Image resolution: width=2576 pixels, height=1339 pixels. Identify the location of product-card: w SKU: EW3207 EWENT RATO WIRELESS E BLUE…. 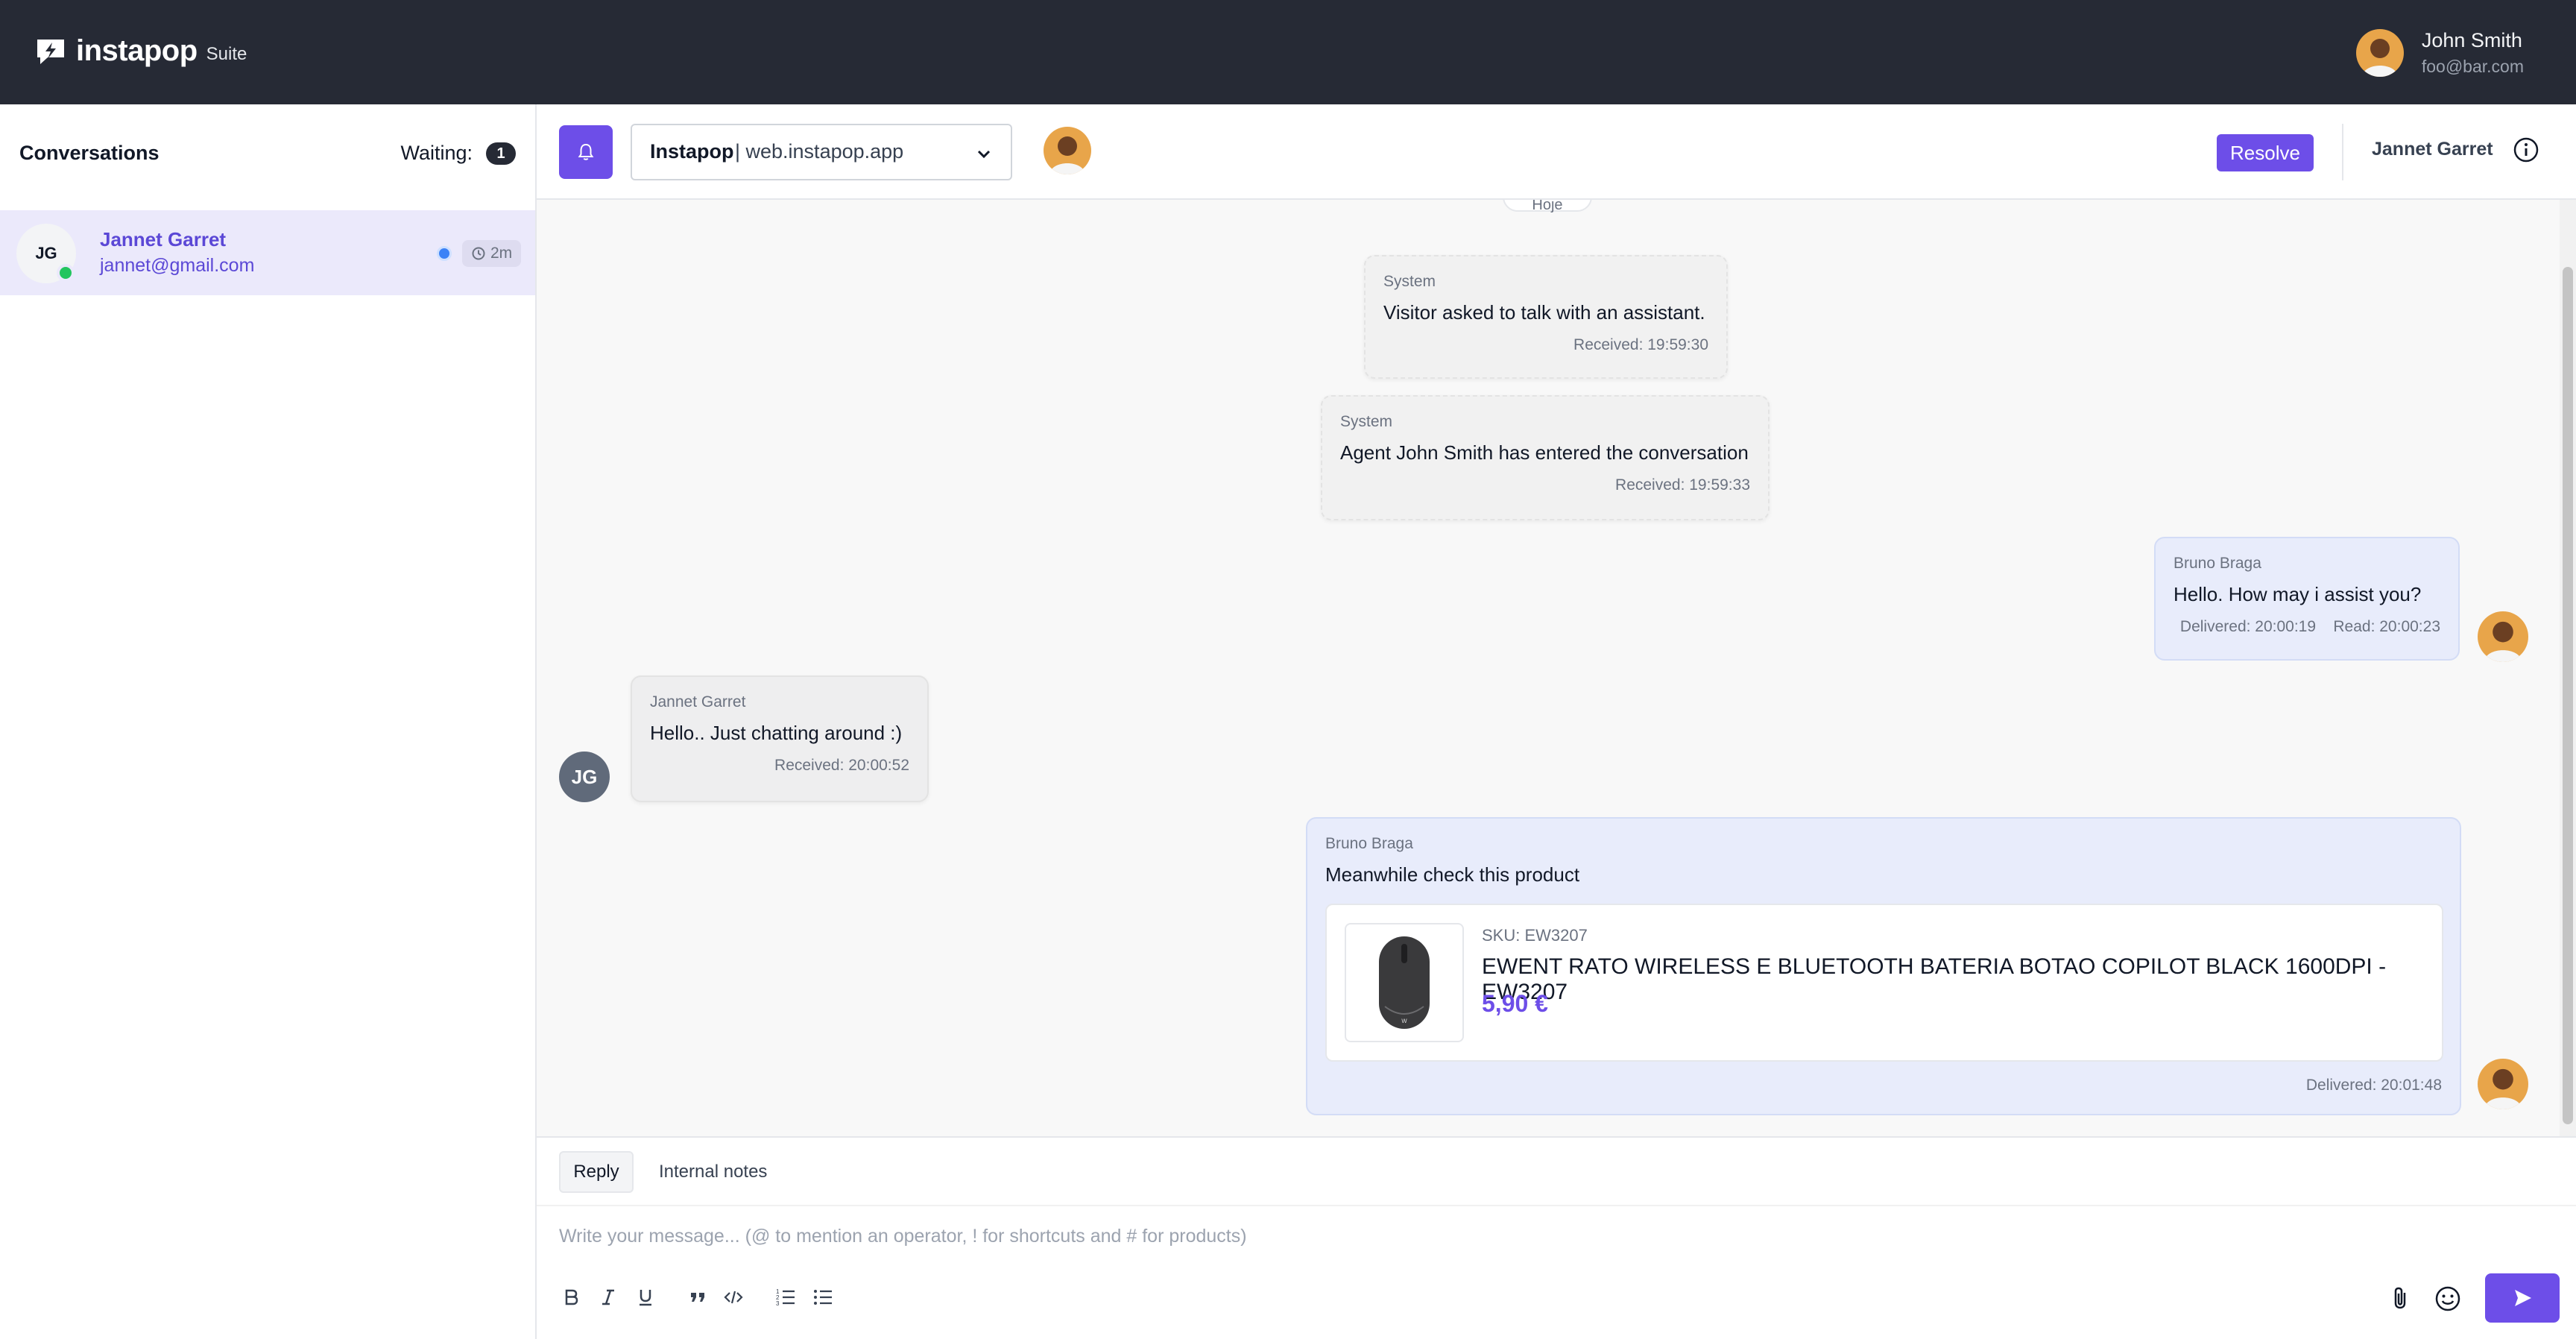
(1884, 983).